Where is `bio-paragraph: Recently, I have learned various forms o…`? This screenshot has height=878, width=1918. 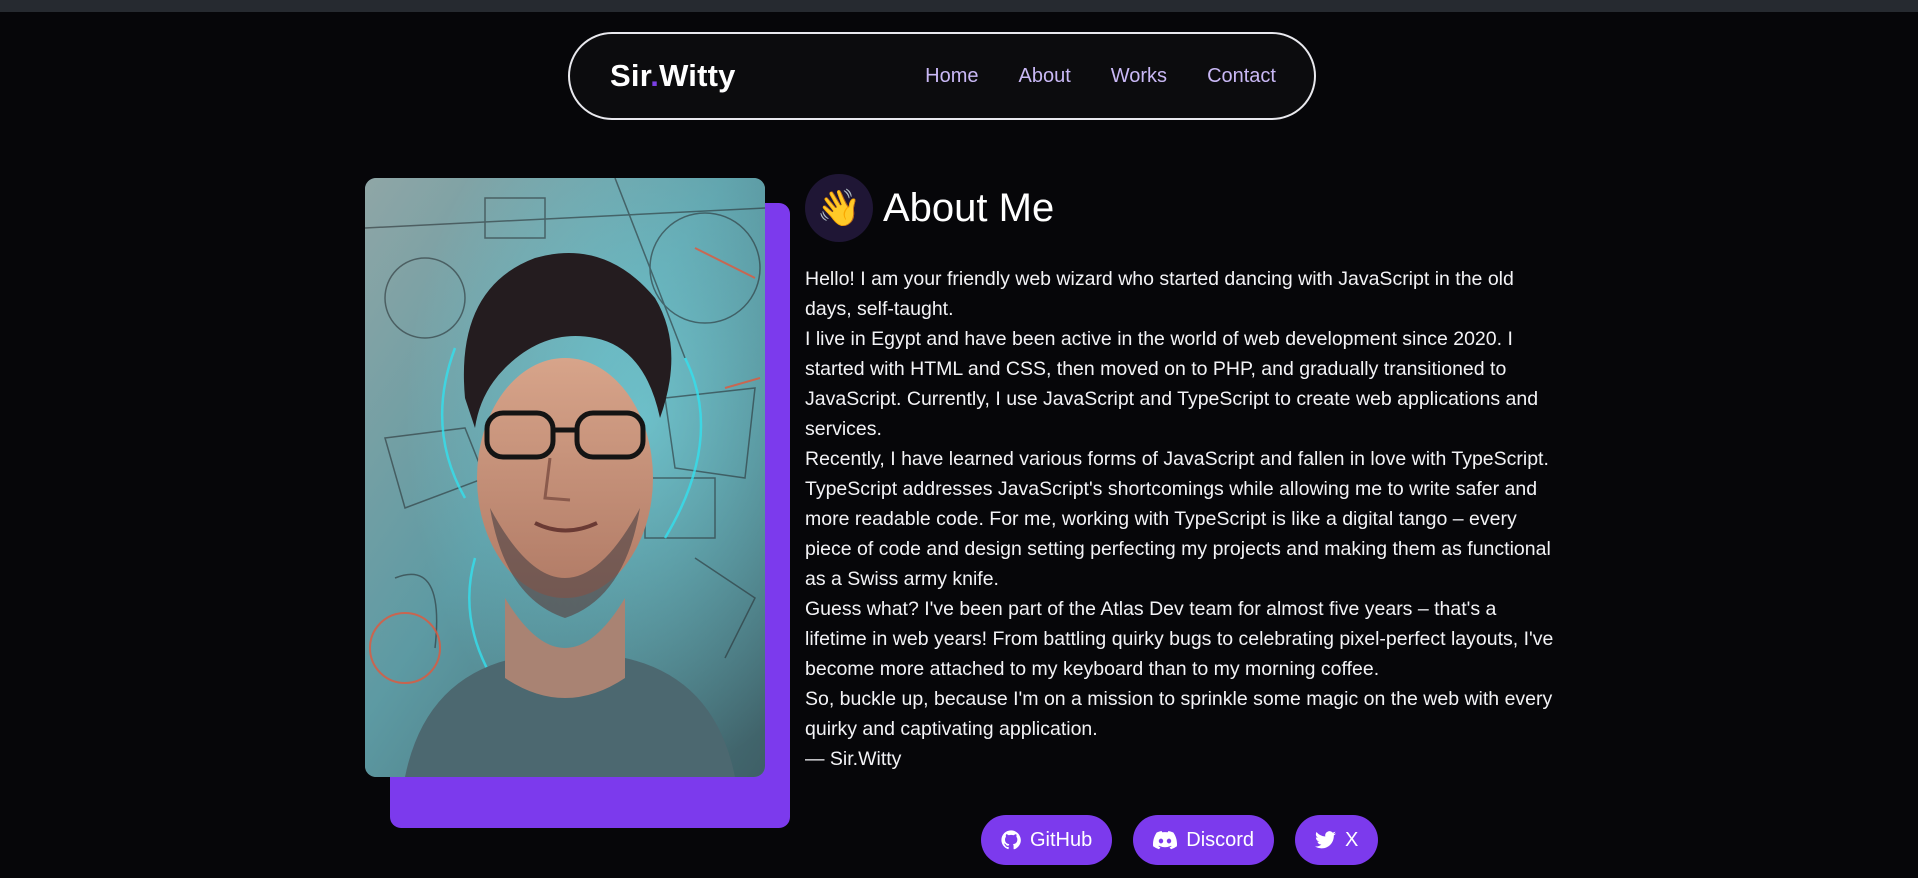 bio-paragraph: Recently, I have learned various forms o… is located at coordinates (1178, 519).